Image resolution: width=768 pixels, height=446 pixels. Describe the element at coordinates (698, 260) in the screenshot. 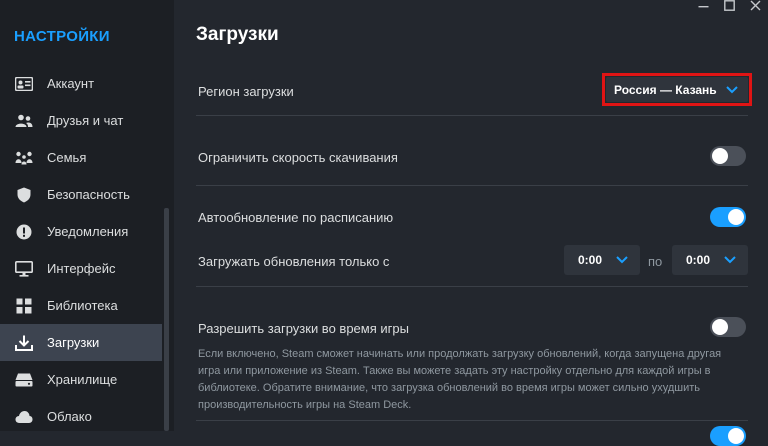

I see `to-time-value: 0:00` at that location.